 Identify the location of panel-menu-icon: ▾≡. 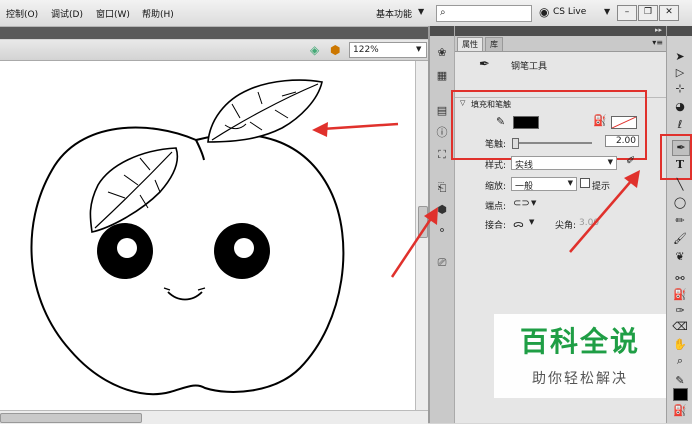
(657, 42).